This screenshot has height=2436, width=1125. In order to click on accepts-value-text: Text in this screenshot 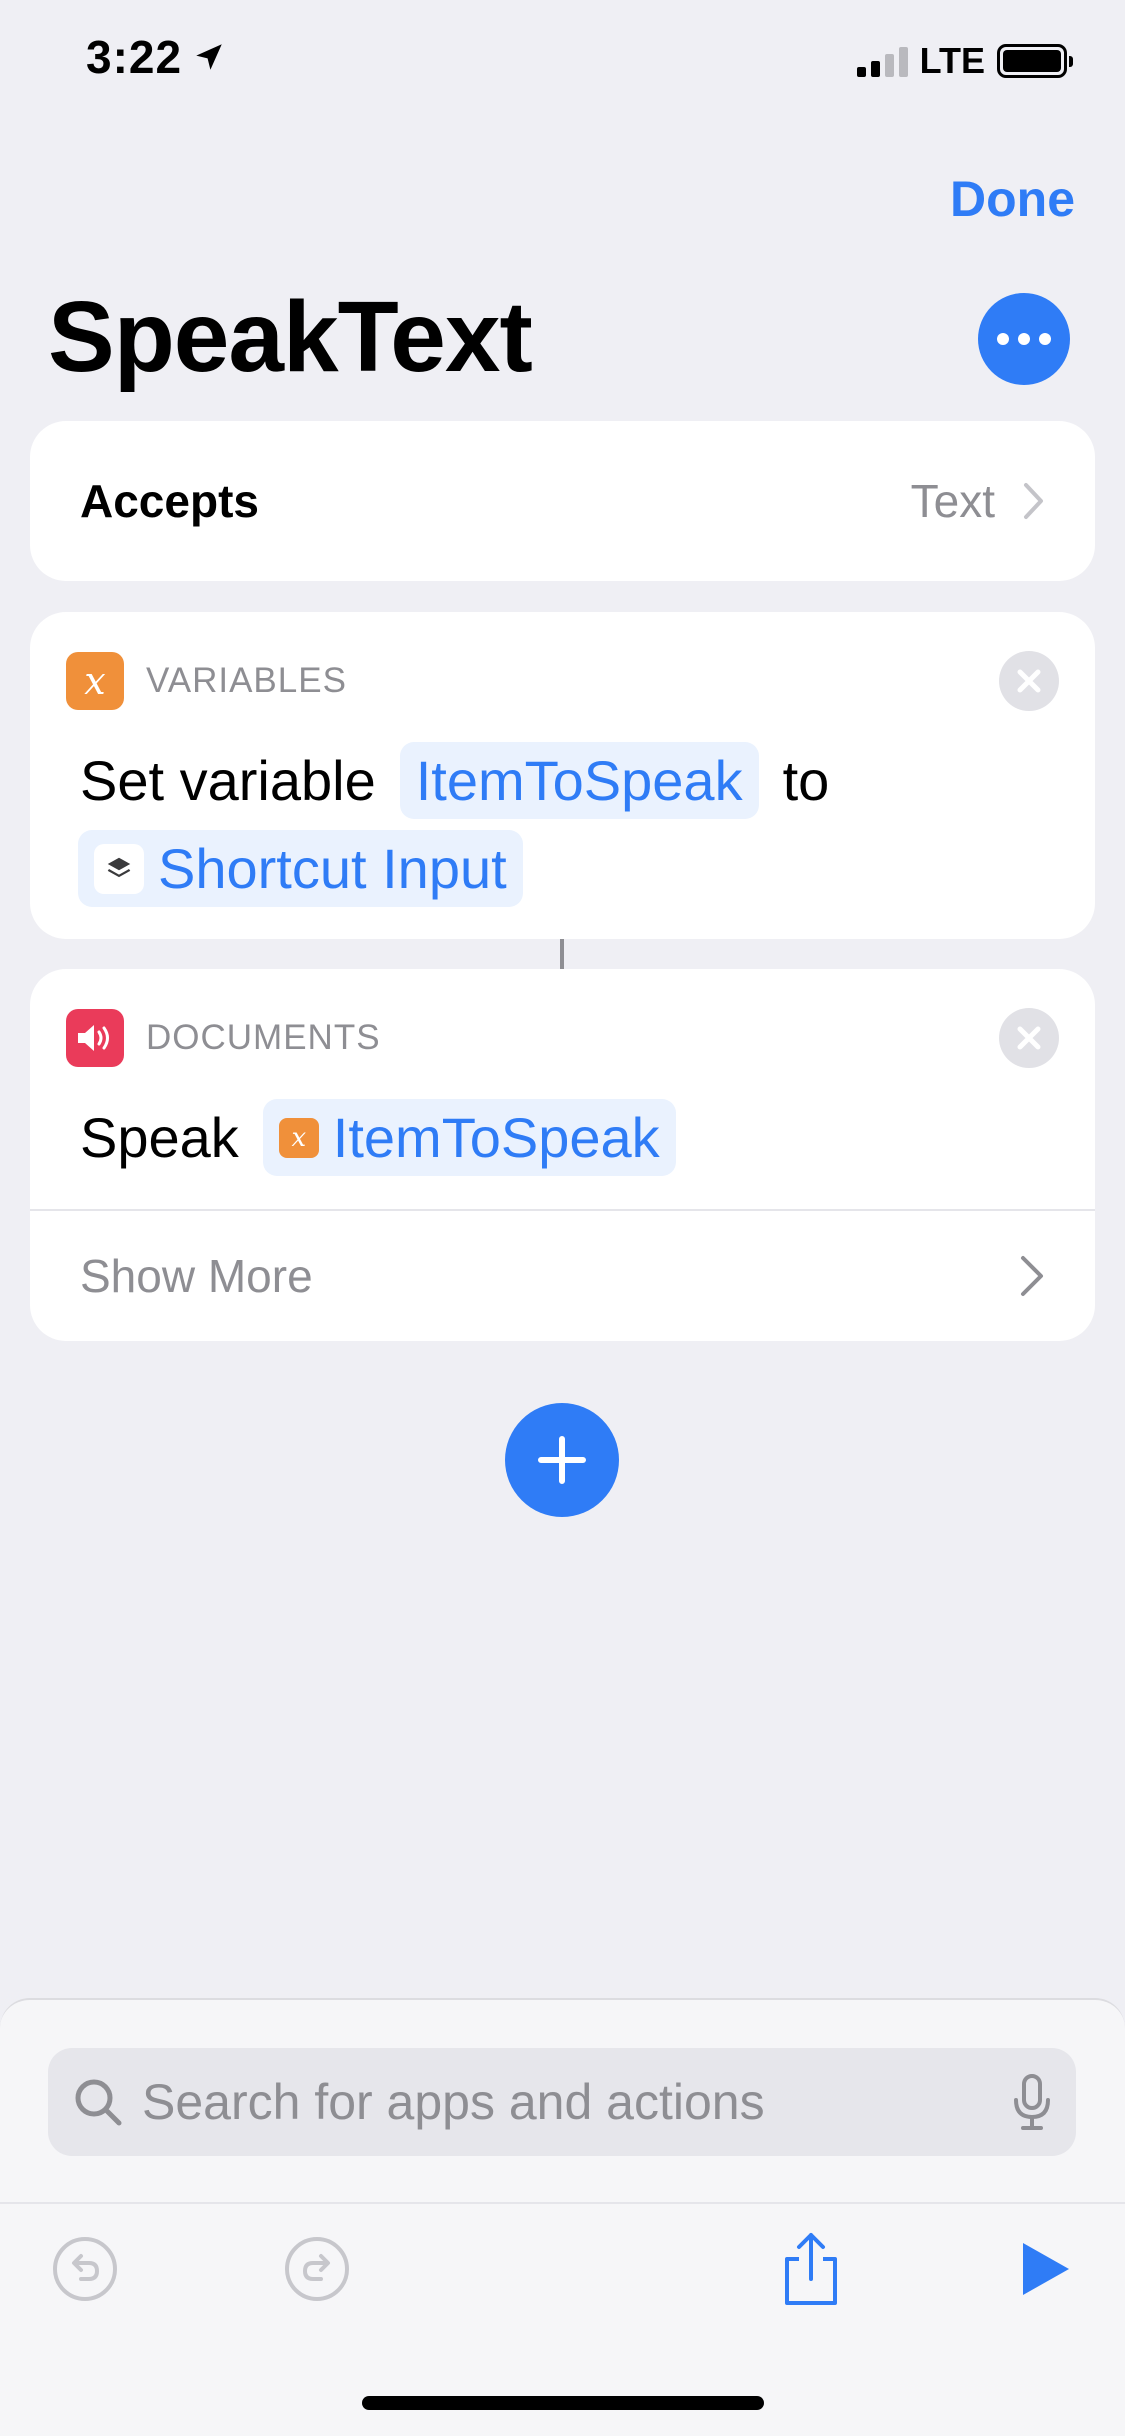, I will do `click(952, 501)`.